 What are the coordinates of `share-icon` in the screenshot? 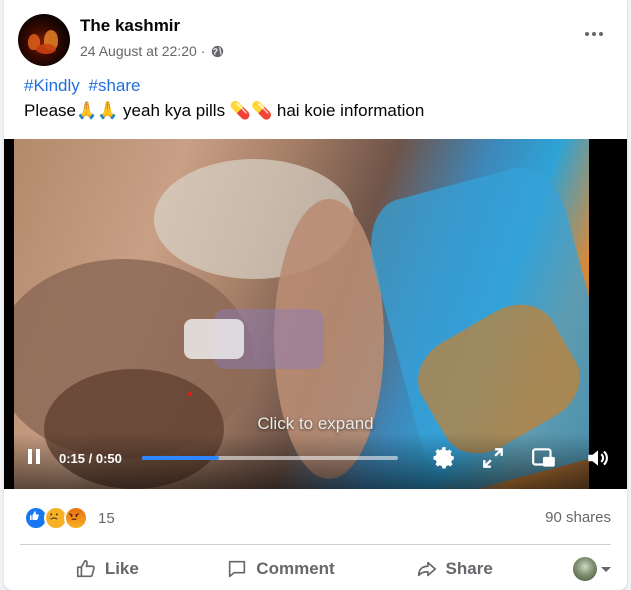 It's located at (426, 569).